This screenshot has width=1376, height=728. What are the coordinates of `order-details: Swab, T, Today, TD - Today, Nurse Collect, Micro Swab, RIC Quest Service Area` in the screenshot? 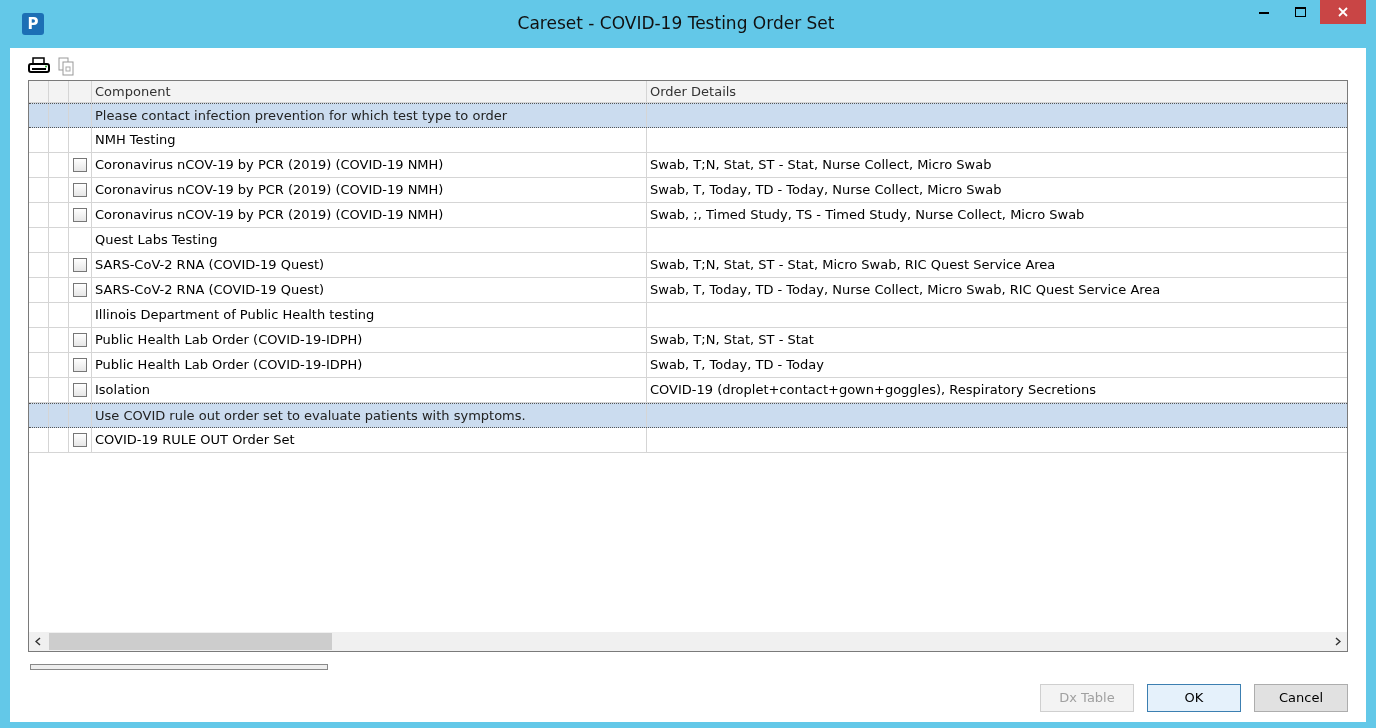 It's located at (905, 290).